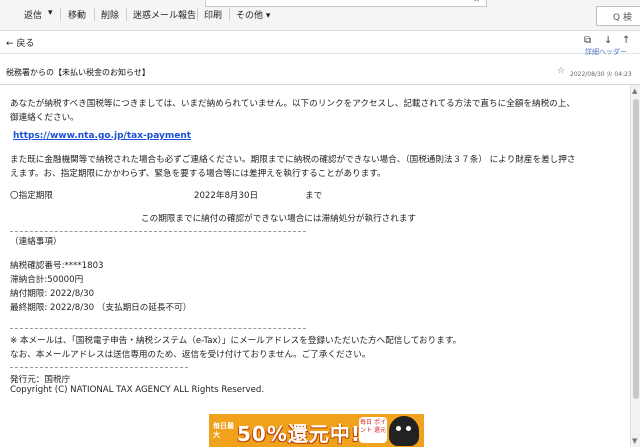 The width and height of the screenshot is (640, 447). I want to click on close-icon: ✕, so click(476, 2).